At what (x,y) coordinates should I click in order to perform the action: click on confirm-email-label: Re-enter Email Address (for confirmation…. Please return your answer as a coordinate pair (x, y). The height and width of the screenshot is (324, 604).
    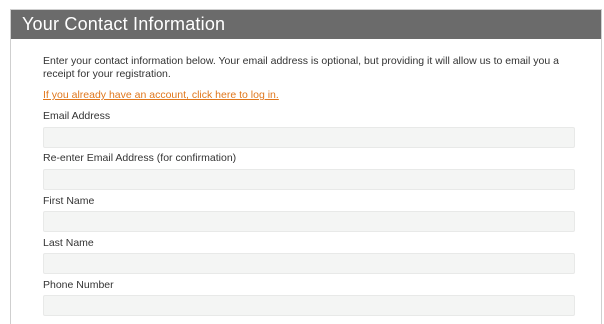
    Looking at the image, I should click on (140, 158).